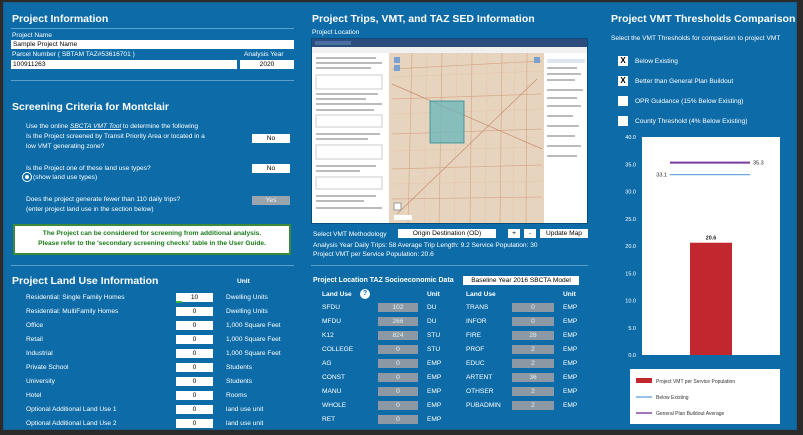 This screenshot has height=435, width=803. I want to click on zoom-in-button: +, so click(514, 233).